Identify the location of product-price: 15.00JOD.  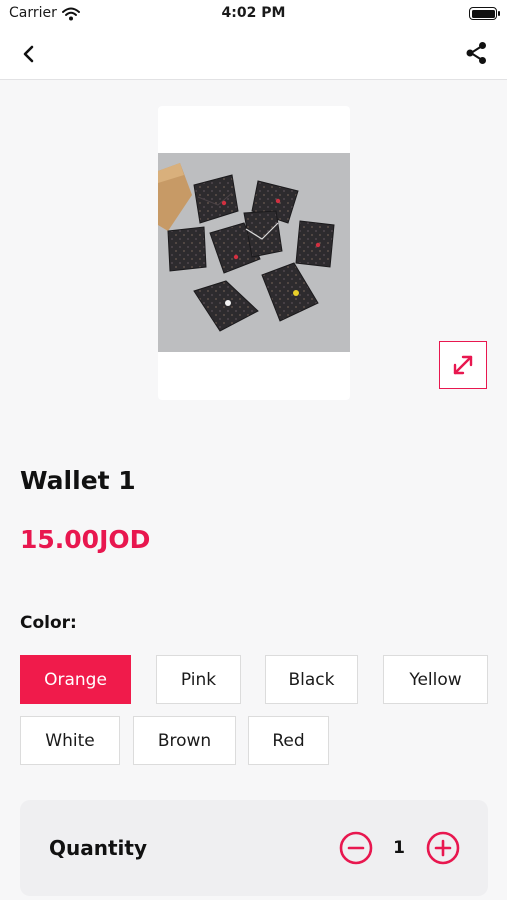
(85, 539).